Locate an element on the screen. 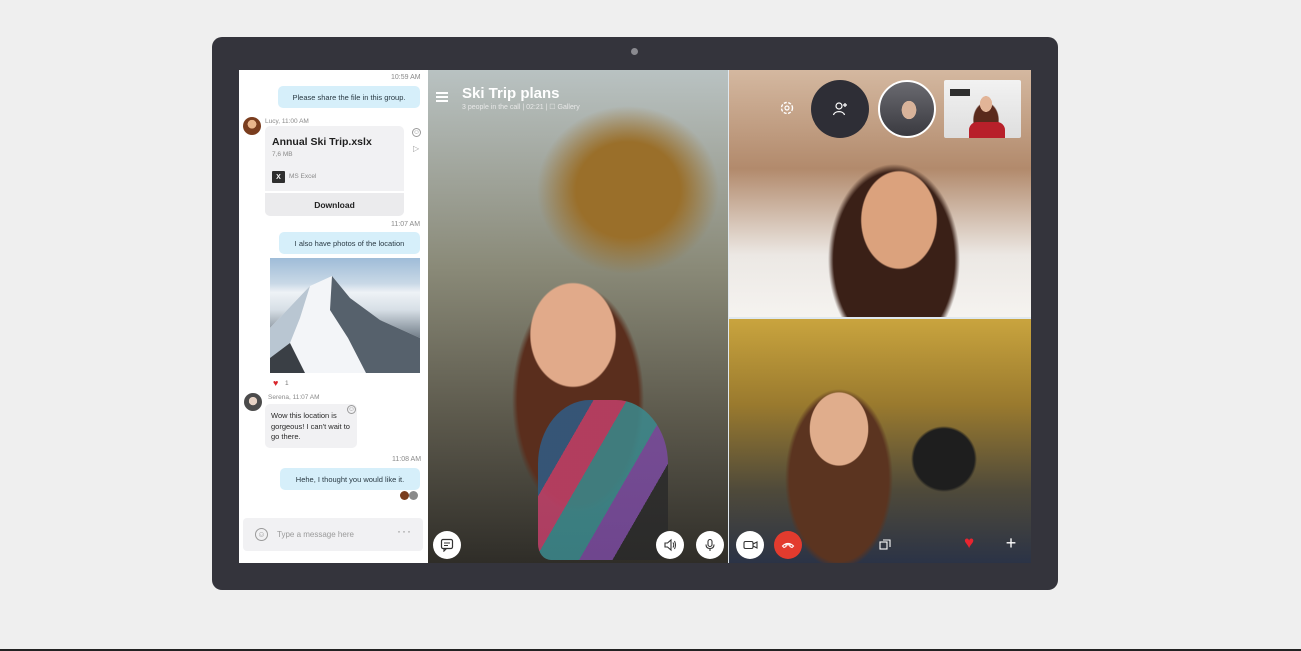  speaker-button is located at coordinates (670, 545).